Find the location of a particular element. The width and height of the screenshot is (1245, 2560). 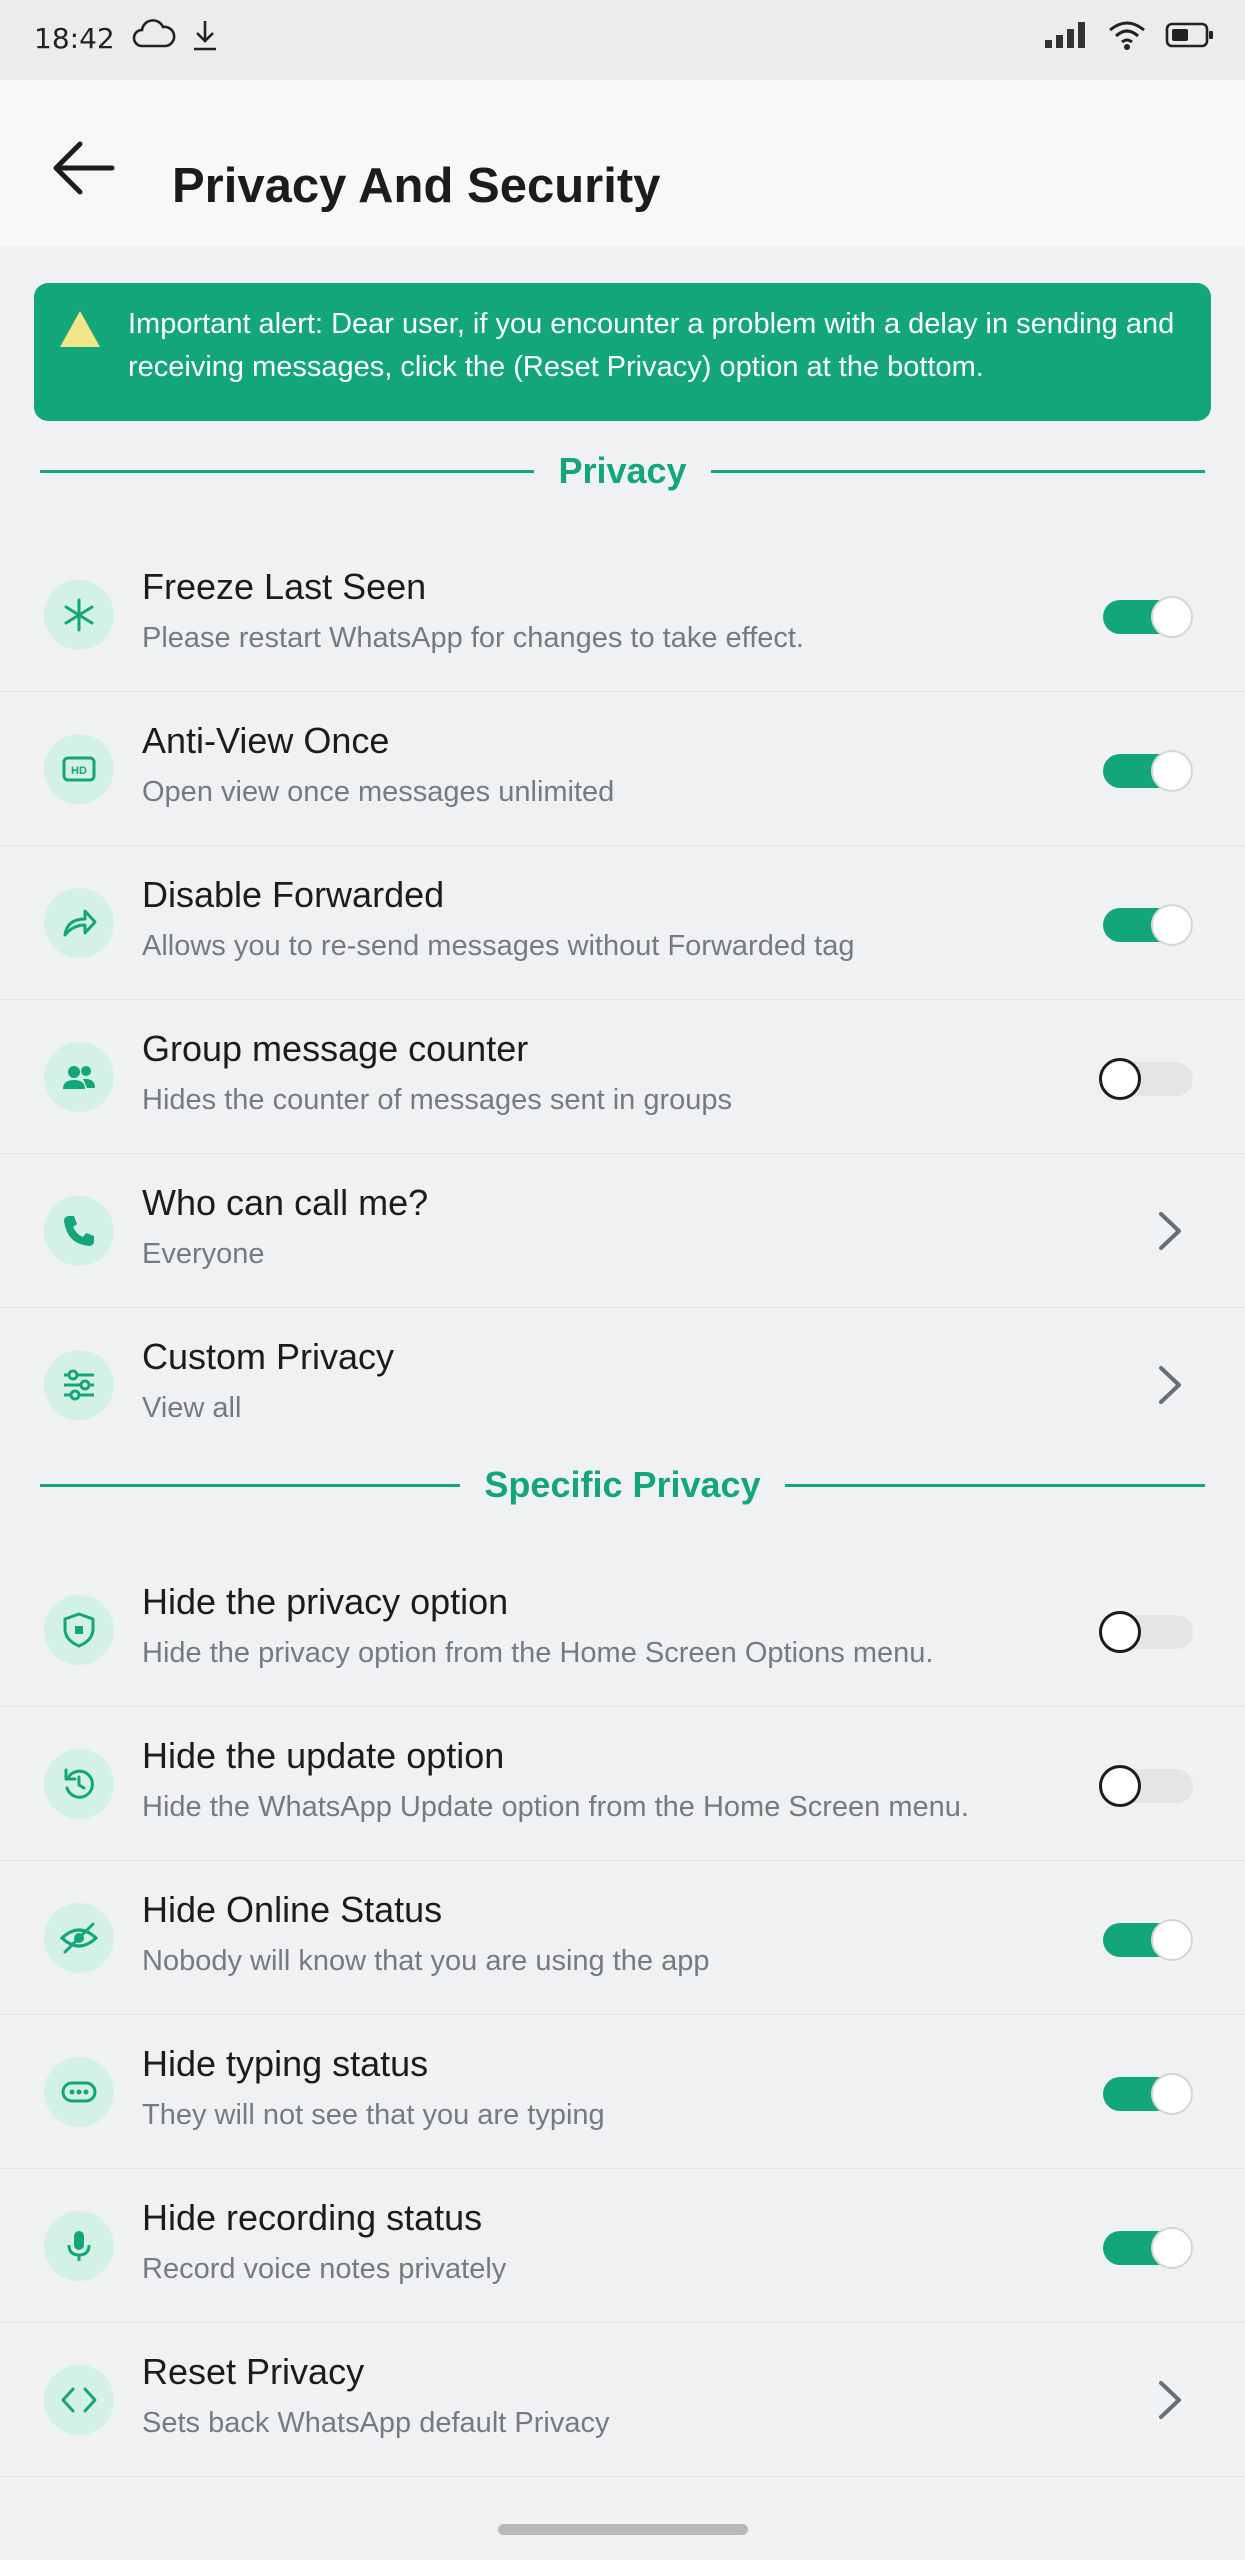

cloud-icon is located at coordinates (154, 37).